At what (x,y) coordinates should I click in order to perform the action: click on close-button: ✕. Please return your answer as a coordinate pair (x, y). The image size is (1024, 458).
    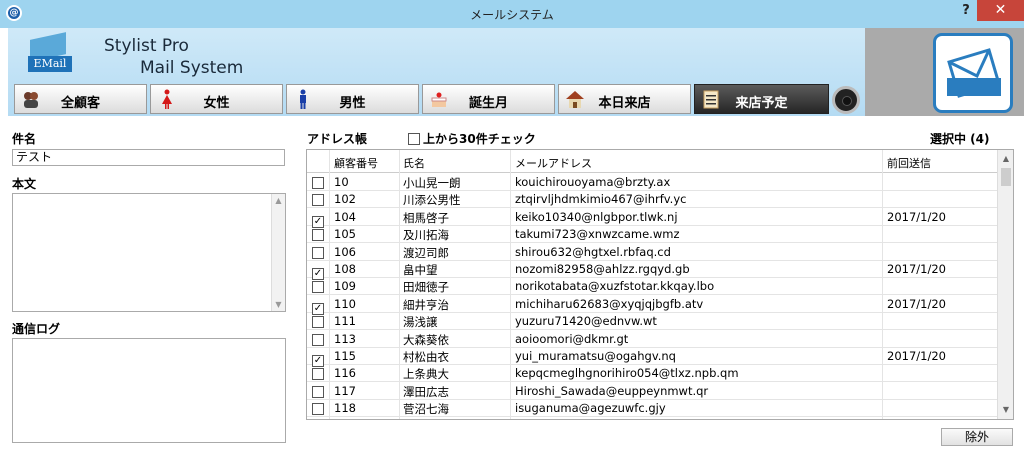
    Looking at the image, I should click on (1000, 10).